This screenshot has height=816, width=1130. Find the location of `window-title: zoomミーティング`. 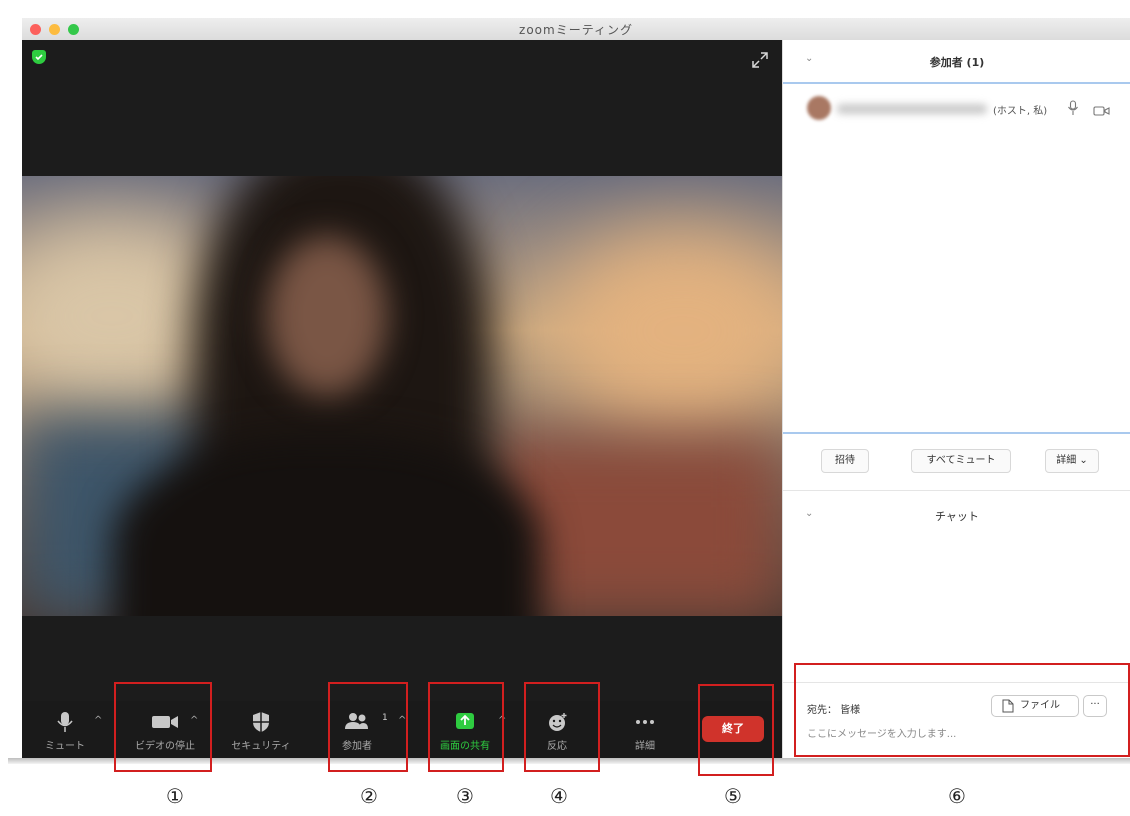

window-title: zoomミーティング is located at coordinates (576, 30).